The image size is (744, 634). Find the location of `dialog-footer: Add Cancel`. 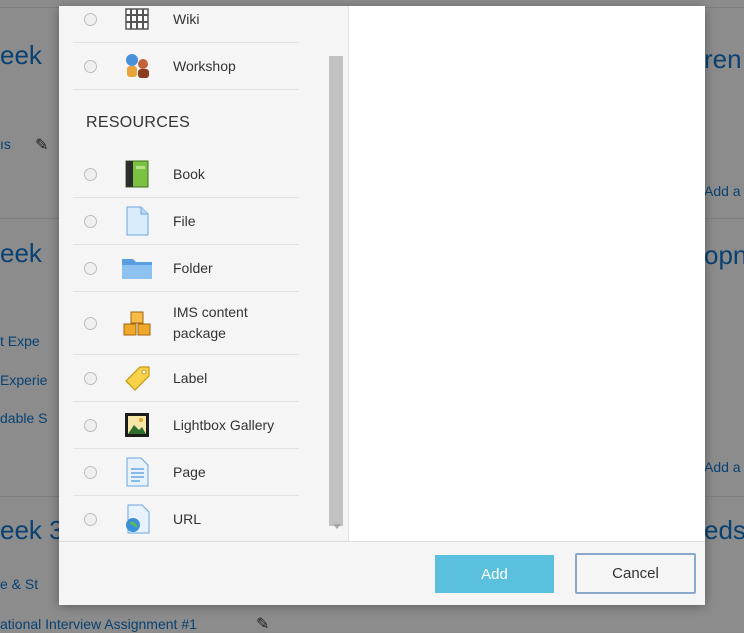

dialog-footer: Add Cancel is located at coordinates (382, 573).